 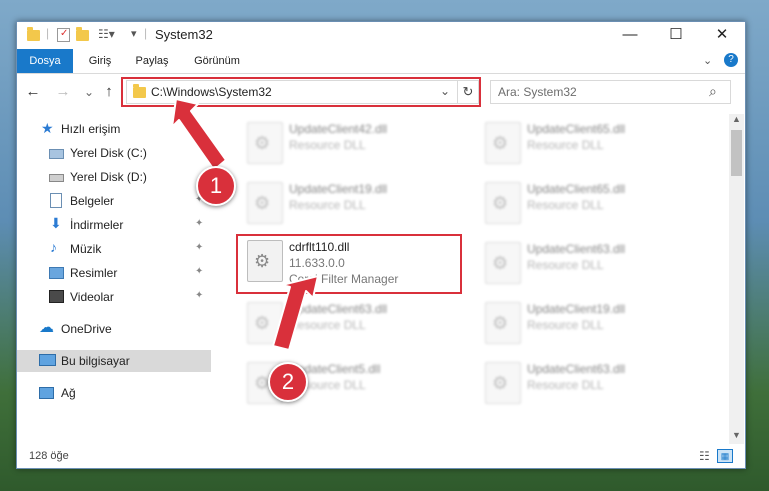 I want to click on search-icon: ⌕, so click(x=713, y=91).